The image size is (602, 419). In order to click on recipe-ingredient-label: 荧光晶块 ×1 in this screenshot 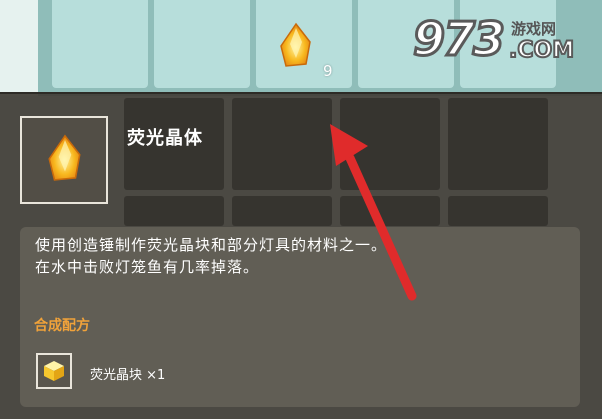, I will do `click(128, 375)`.